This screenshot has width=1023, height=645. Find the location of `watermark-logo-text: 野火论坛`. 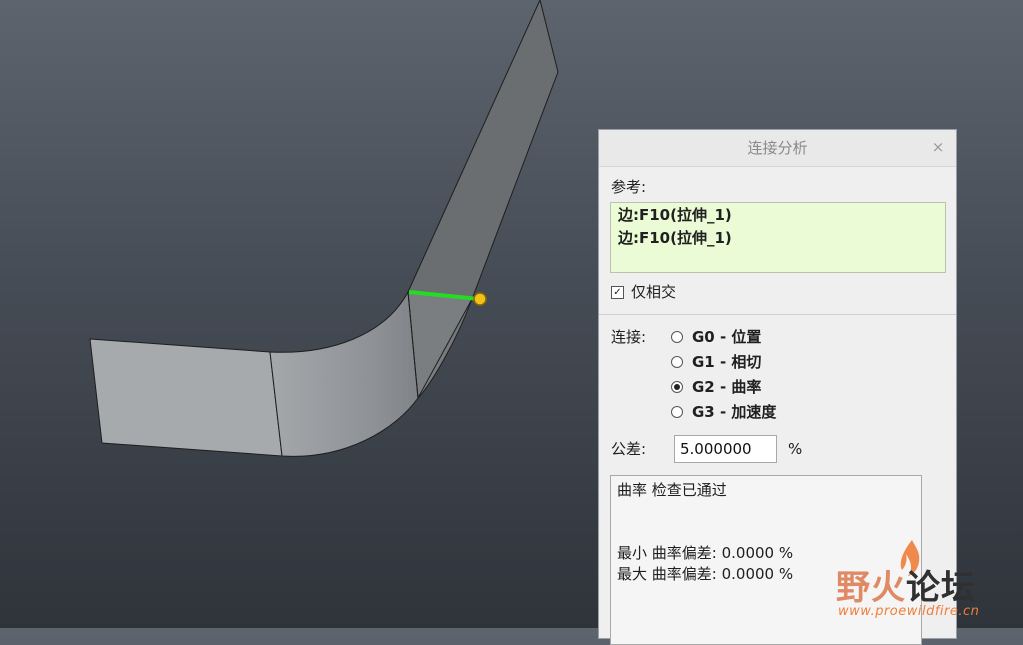

watermark-logo-text: 野火论坛 is located at coordinates (906, 584).